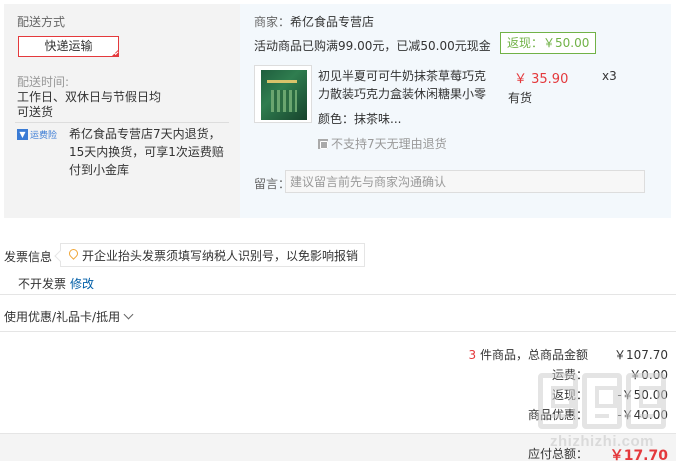 Image resolution: width=676 pixels, height=461 pixels. Describe the element at coordinates (220, 255) in the screenshot. I see `invoice-tip-text: 开企业抬头发票须填写纳税人识别号，以免影响报销` at that location.